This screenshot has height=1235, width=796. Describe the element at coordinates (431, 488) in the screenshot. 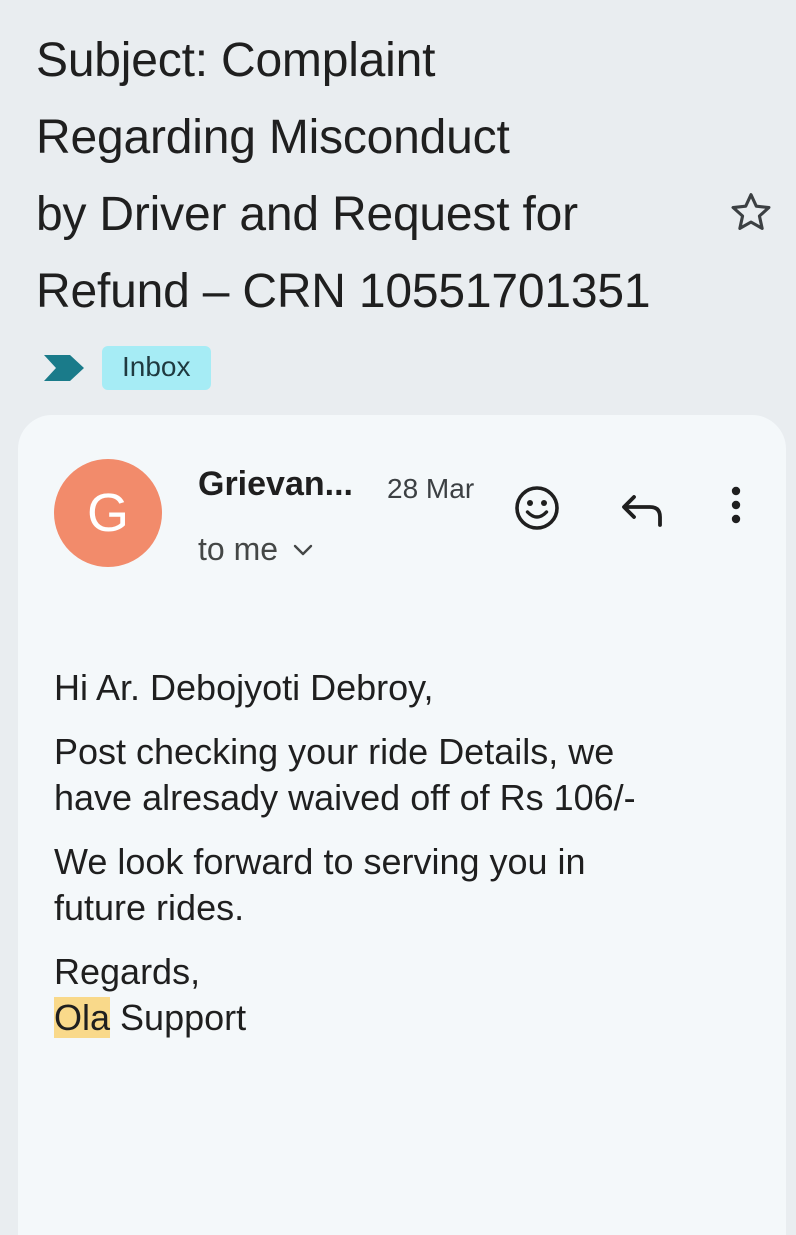

I see `message-date: 28 Mar` at that location.